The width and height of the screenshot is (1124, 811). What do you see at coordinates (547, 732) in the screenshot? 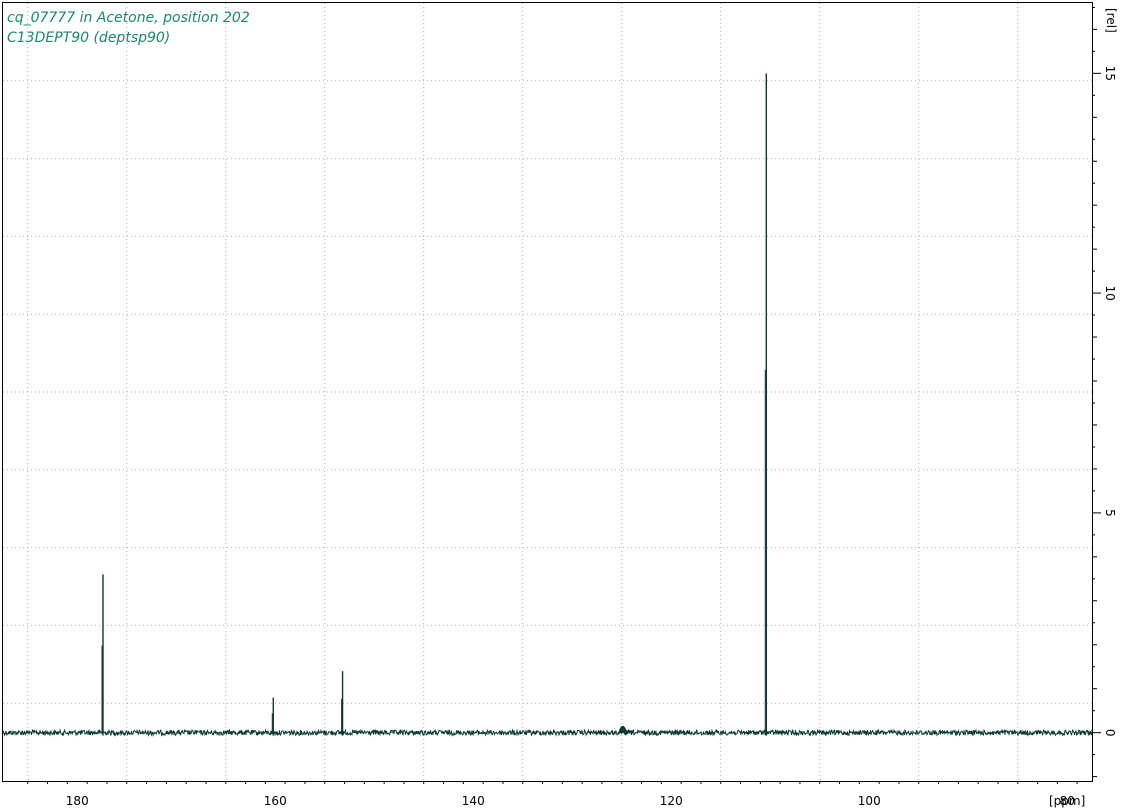
I see `spectrum-baseline` at bounding box center [547, 732].